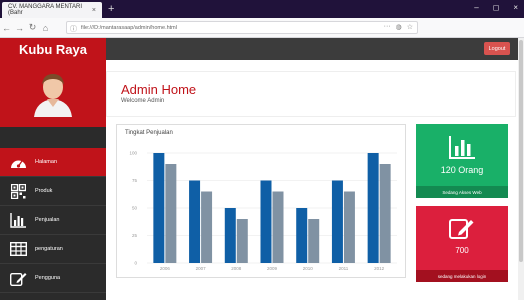 The width and height of the screenshot is (524, 300). What do you see at coordinates (19, 28) in the screenshot?
I see `forward-icon: →` at bounding box center [19, 28].